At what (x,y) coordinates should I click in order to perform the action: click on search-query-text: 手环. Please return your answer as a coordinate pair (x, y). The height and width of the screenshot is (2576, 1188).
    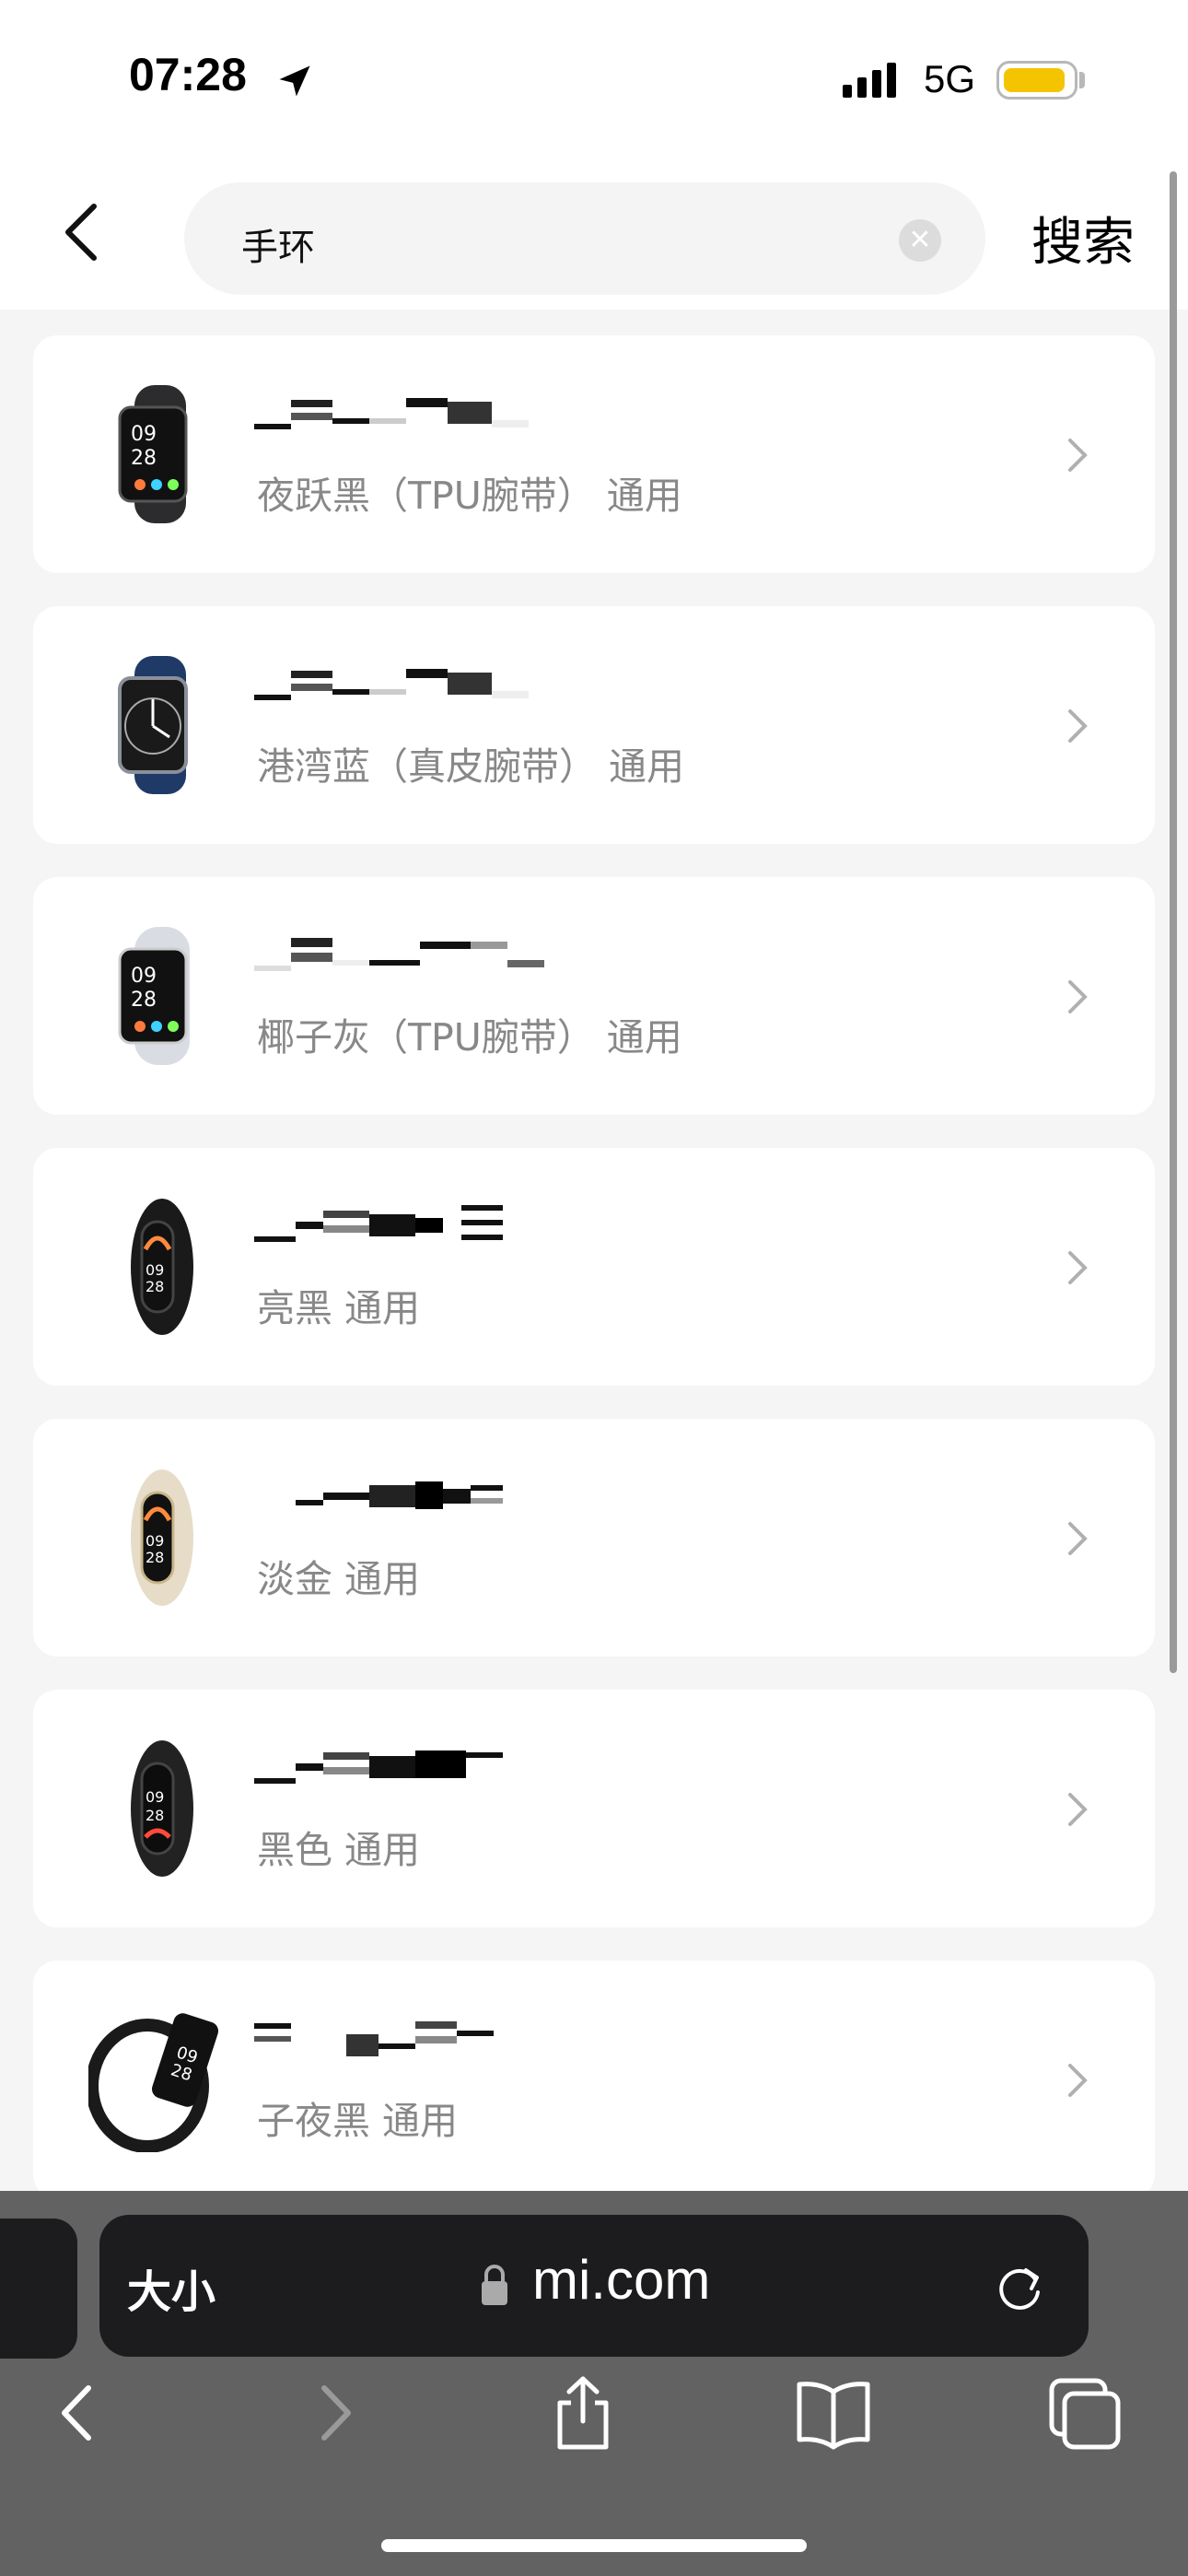
    Looking at the image, I should click on (278, 244).